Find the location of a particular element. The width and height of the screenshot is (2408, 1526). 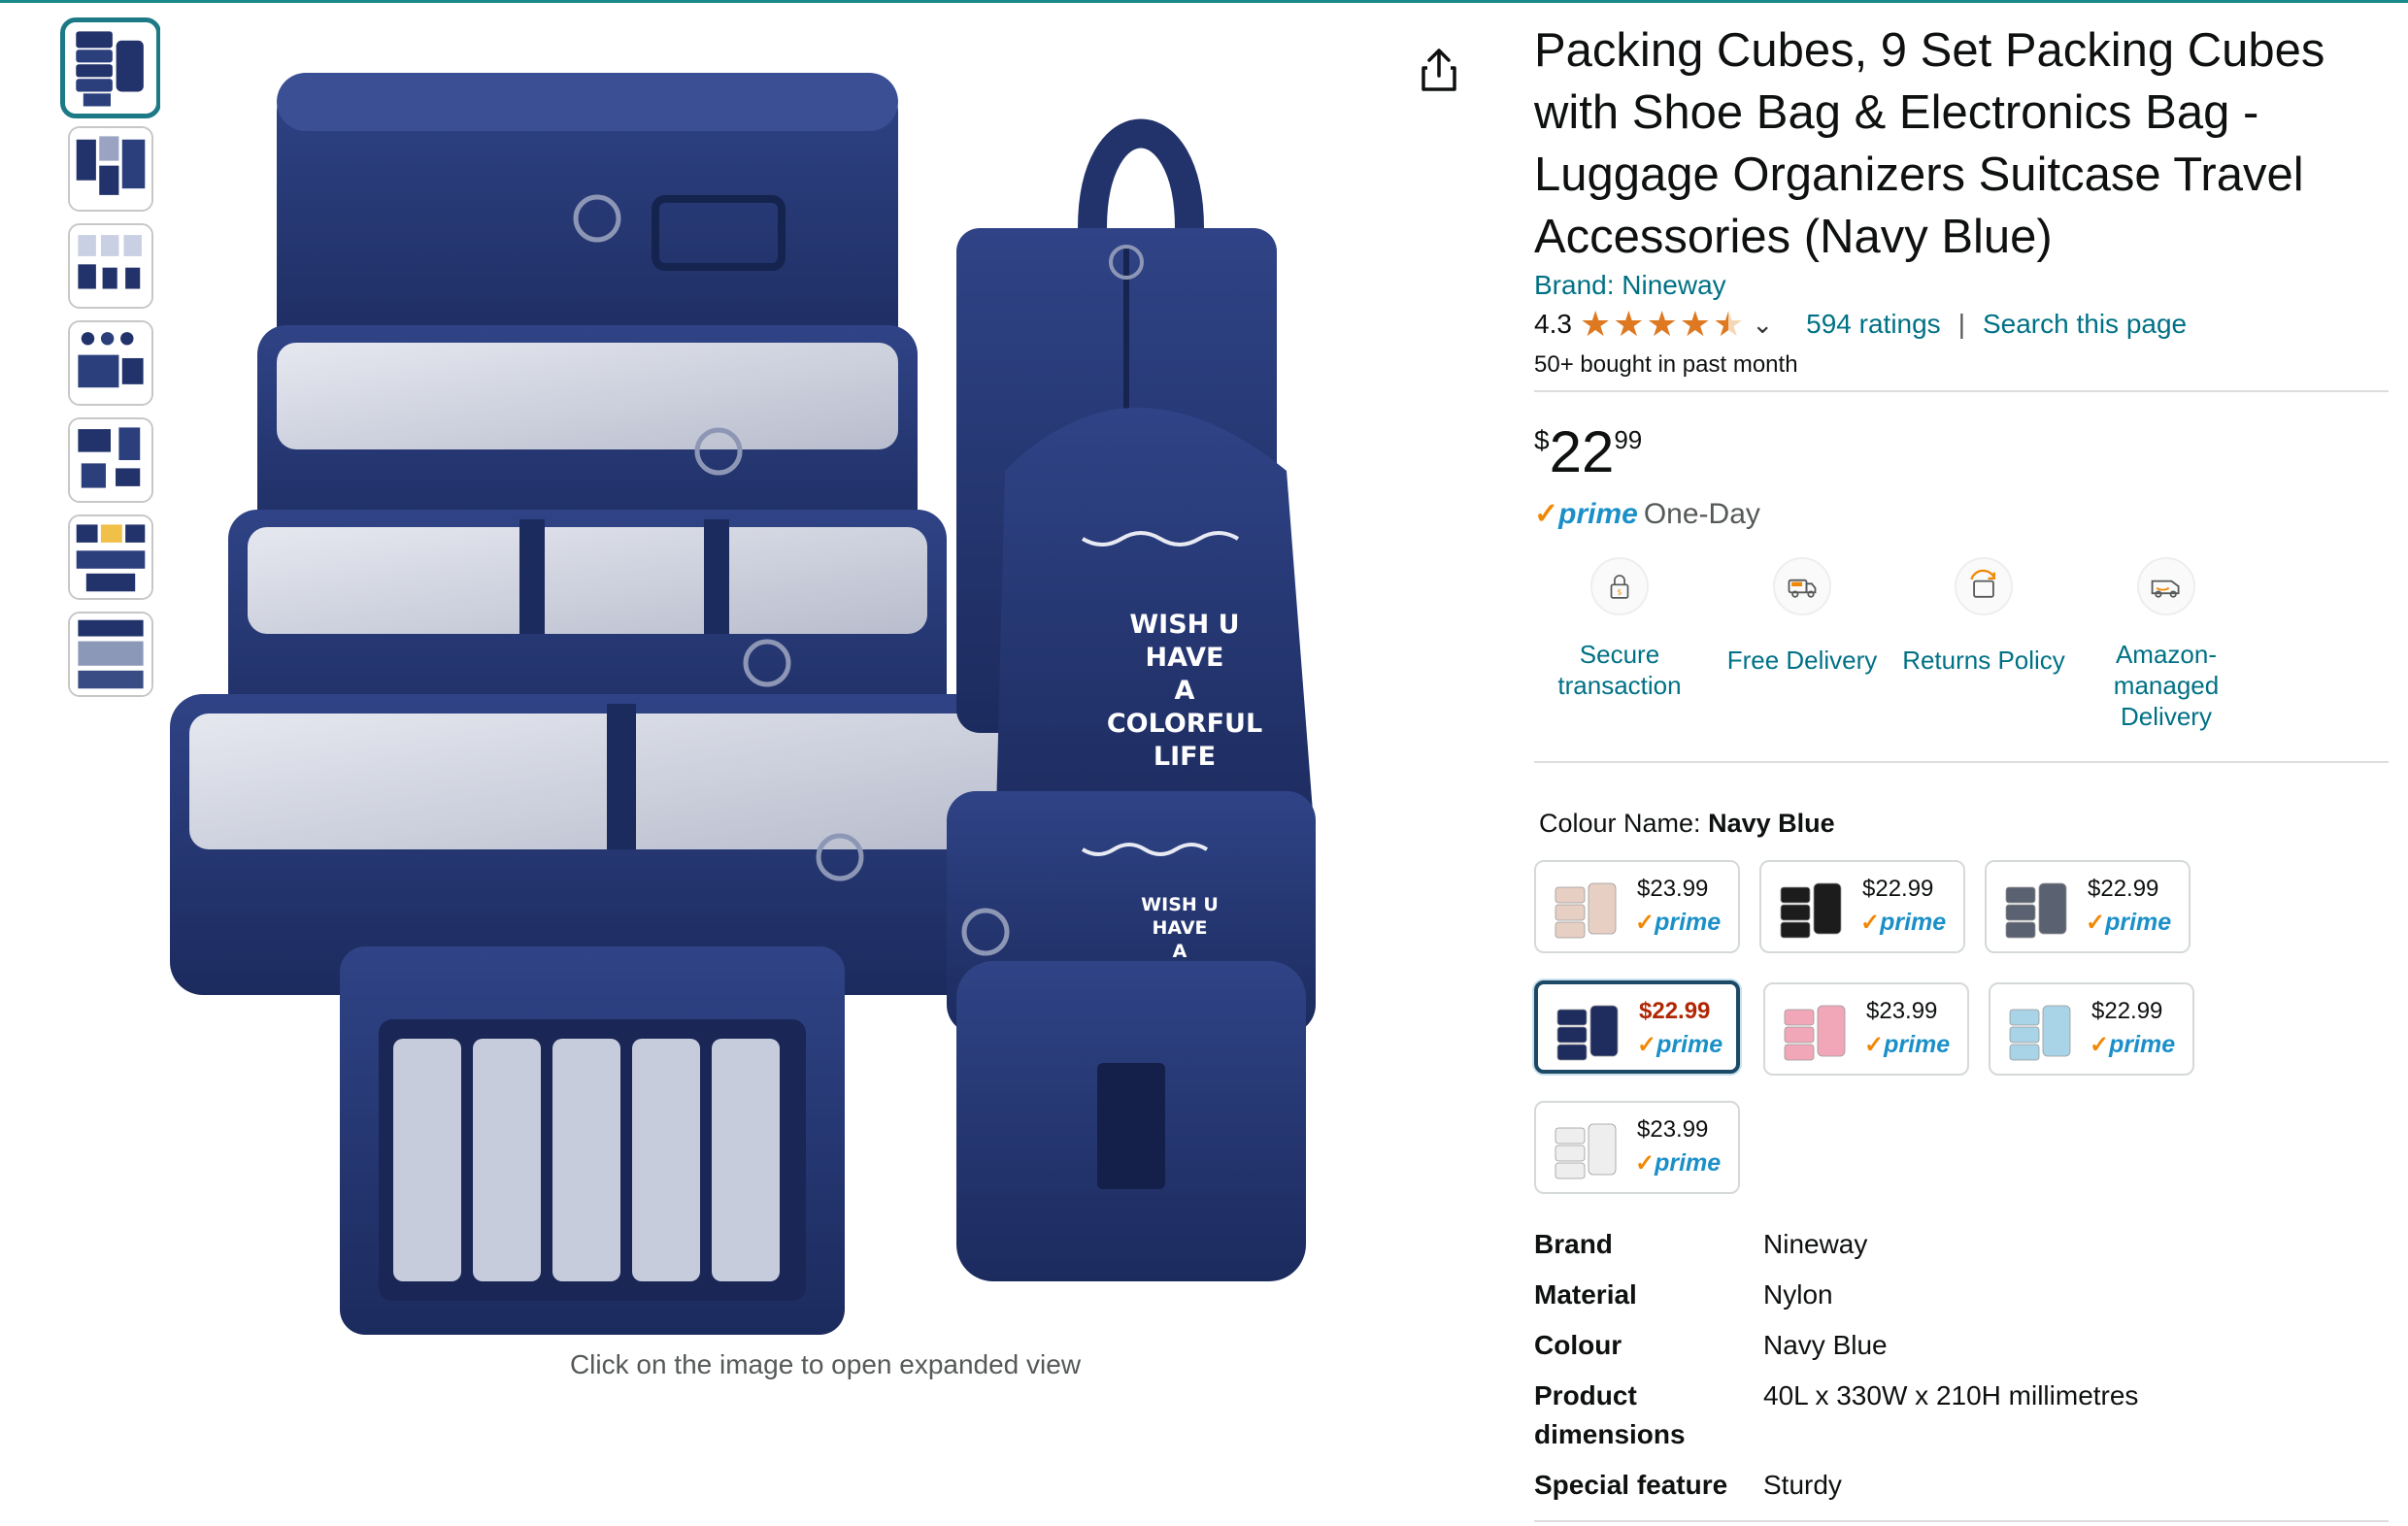

spec-value: 40L x 330W x 210H millimetres is located at coordinates (1951, 1395).